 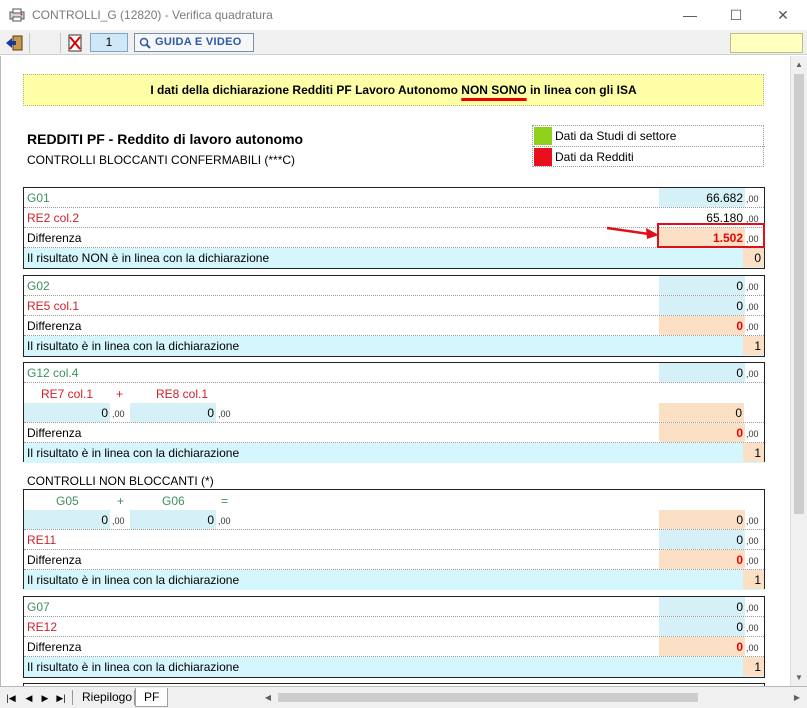 What do you see at coordinates (494, 90) in the screenshot?
I see `banner-emphasis: NON SONO` at bounding box center [494, 90].